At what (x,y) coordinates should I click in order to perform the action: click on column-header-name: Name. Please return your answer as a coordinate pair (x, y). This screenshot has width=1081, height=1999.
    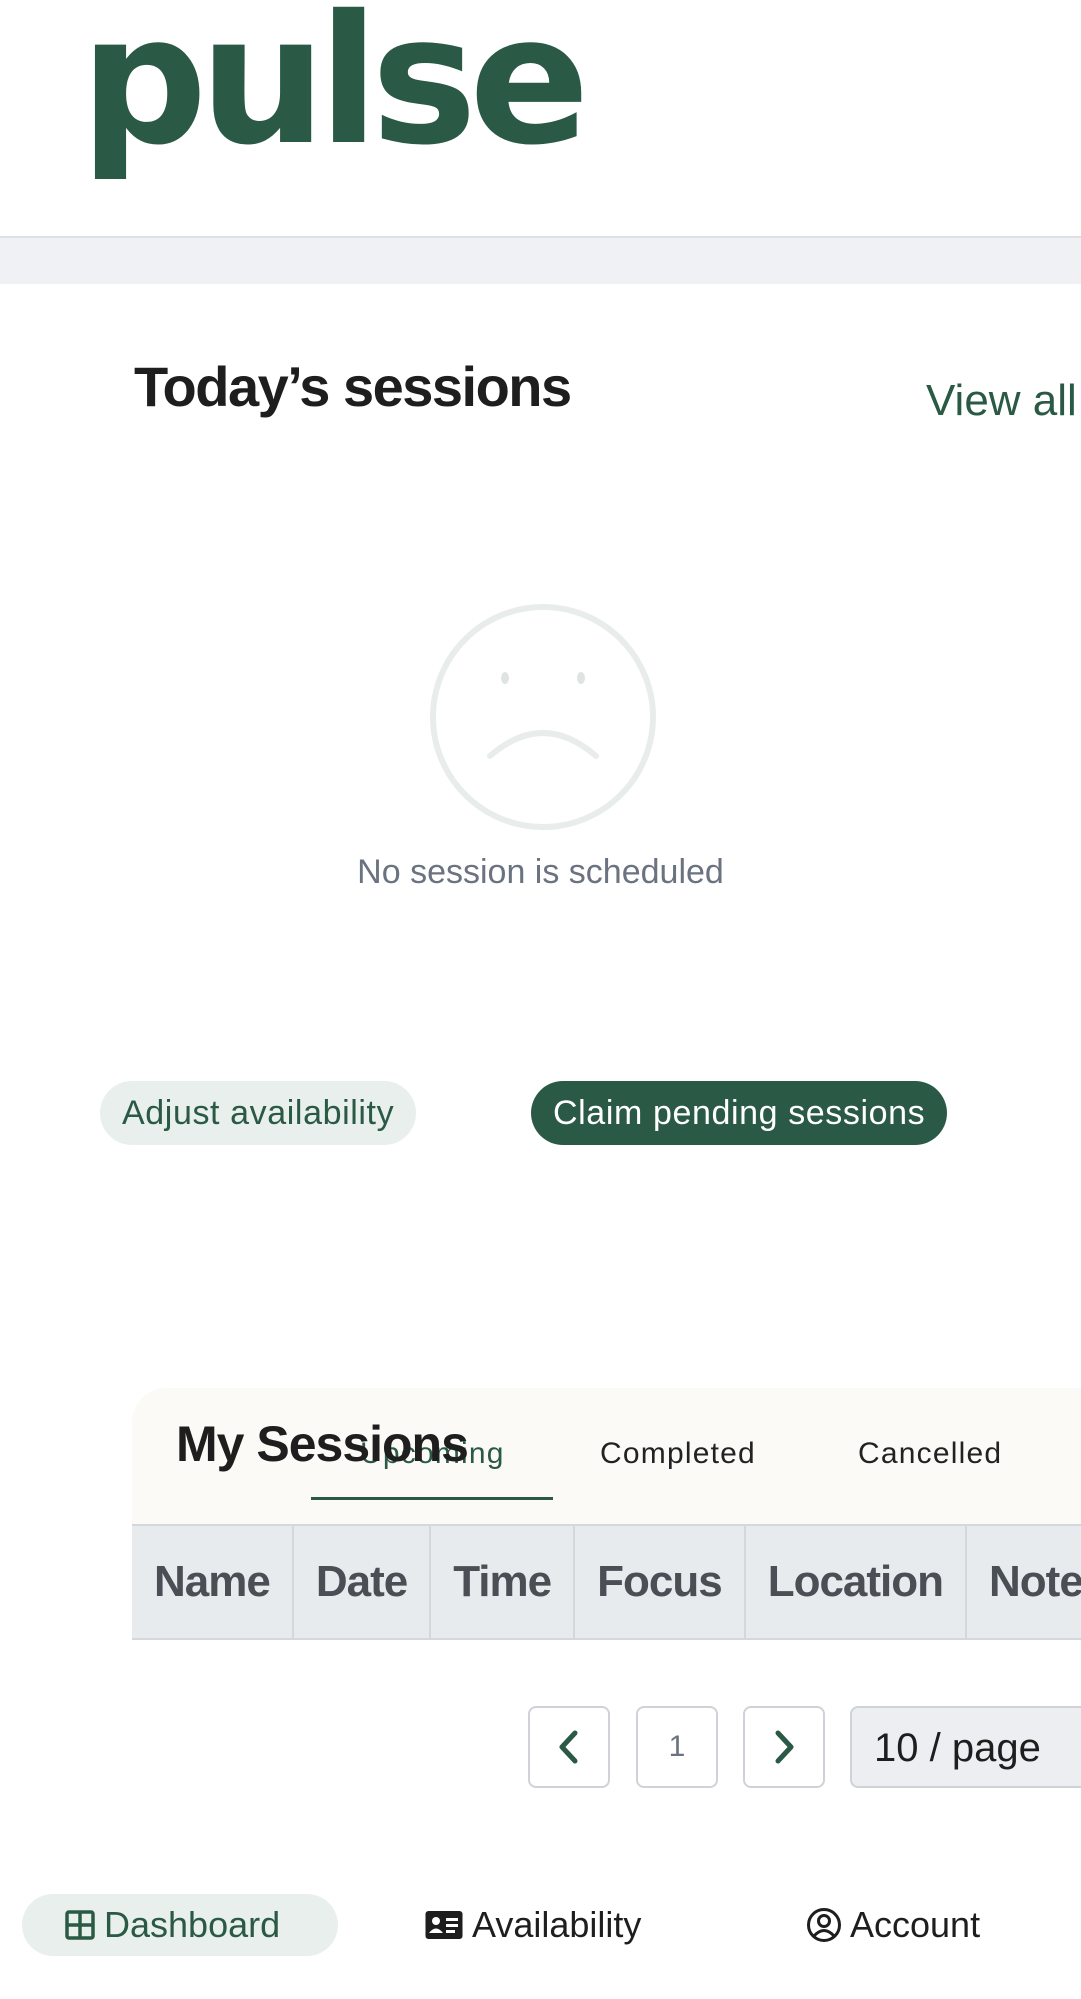
    Looking at the image, I should click on (213, 1582).